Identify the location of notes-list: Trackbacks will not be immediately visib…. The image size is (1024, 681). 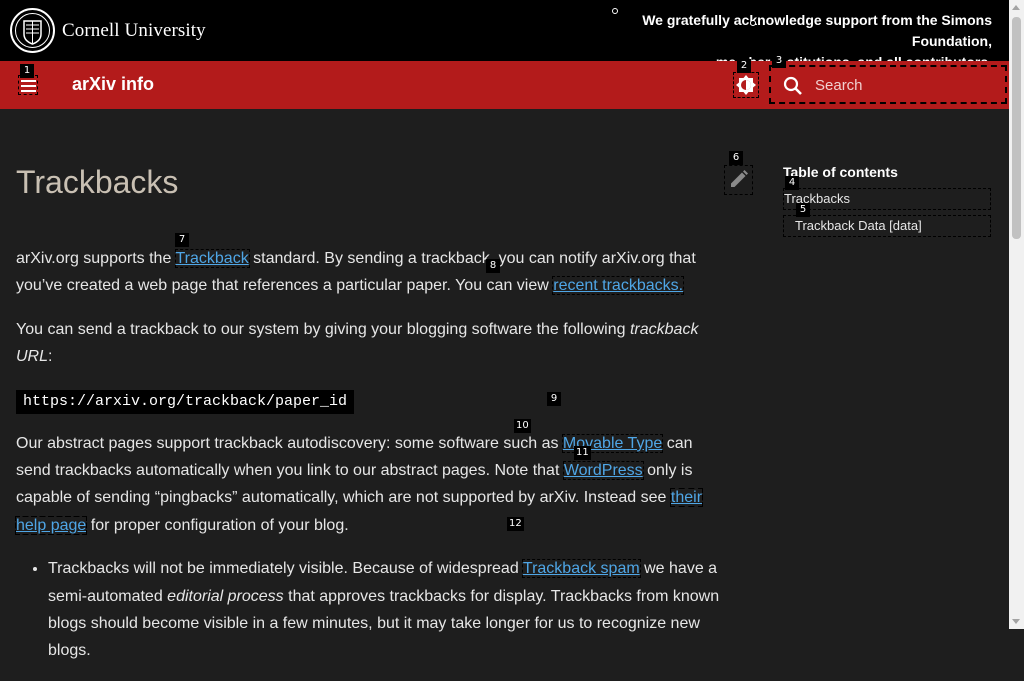
(372, 610).